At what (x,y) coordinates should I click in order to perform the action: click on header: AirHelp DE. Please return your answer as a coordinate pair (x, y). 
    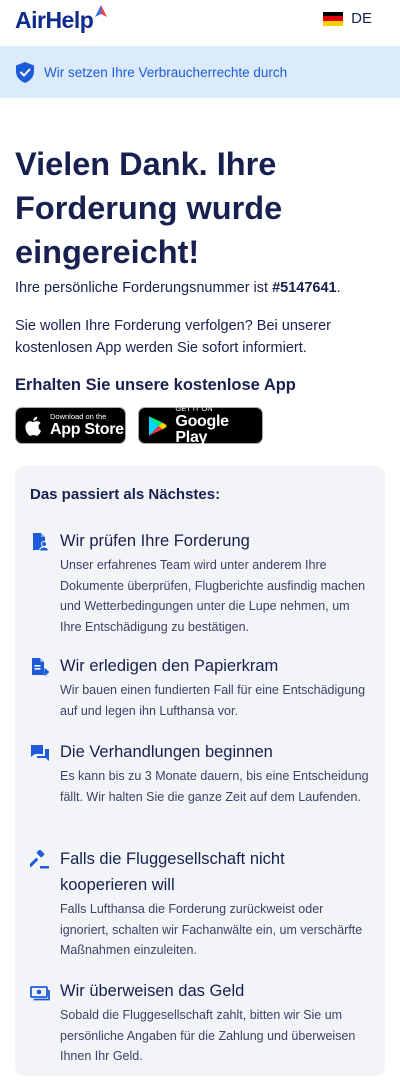
    Looking at the image, I should click on (200, 20).